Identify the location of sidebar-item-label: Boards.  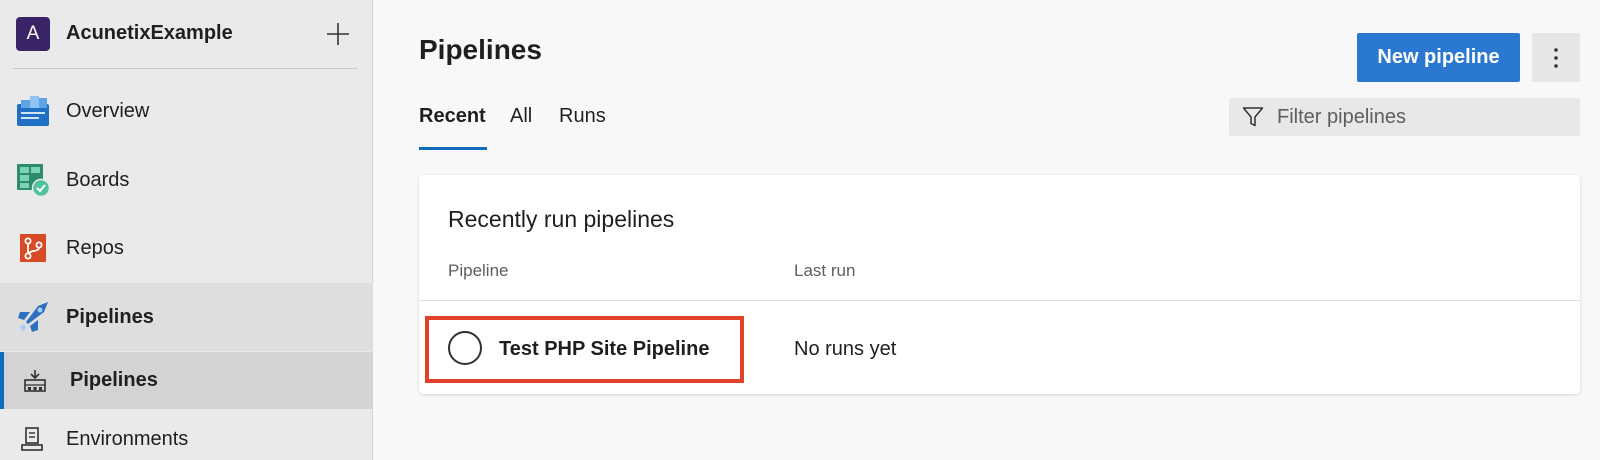
(98, 179).